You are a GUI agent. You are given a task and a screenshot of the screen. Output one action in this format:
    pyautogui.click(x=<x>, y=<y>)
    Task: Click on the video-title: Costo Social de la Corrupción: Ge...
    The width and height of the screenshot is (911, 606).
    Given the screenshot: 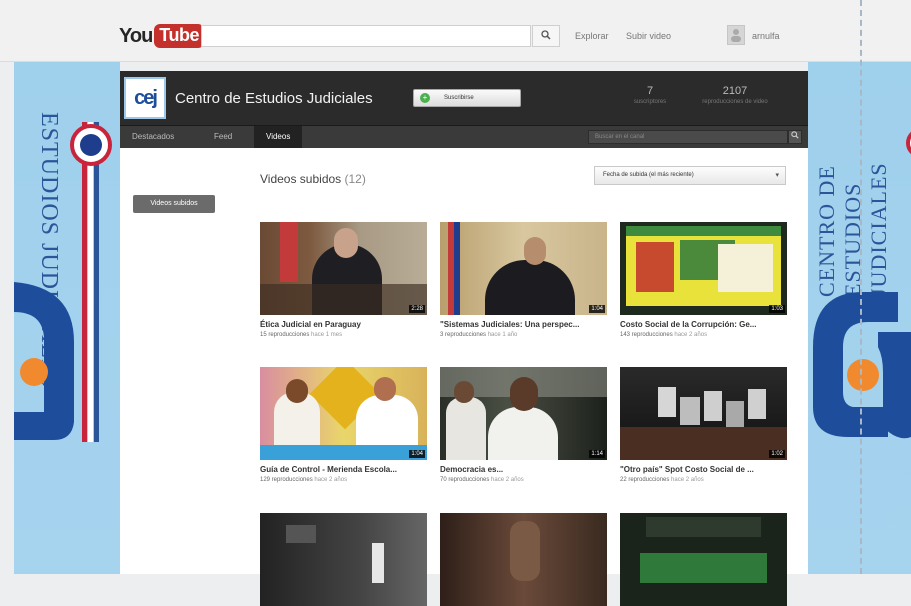 What is the action you would take?
    pyautogui.click(x=703, y=325)
    